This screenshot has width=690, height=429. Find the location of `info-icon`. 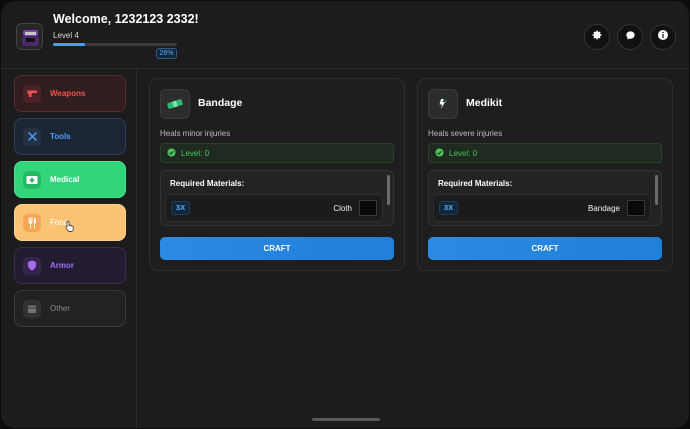

info-icon is located at coordinates (663, 37).